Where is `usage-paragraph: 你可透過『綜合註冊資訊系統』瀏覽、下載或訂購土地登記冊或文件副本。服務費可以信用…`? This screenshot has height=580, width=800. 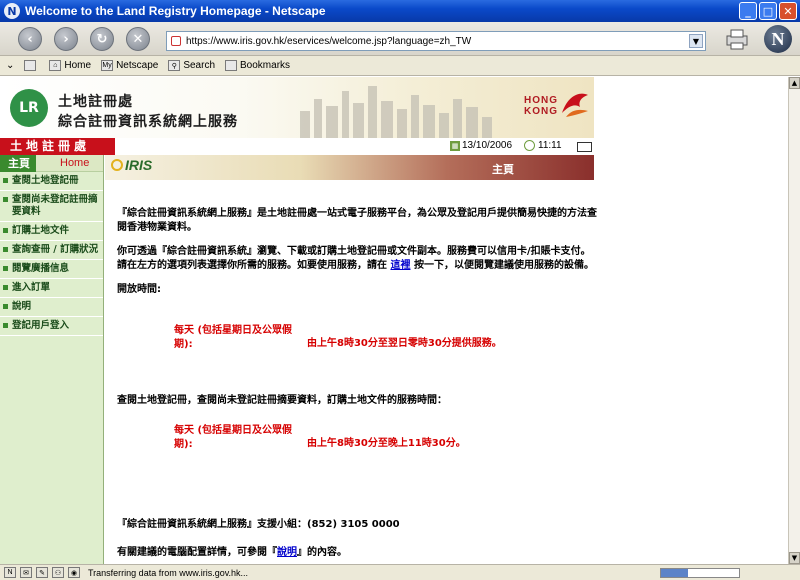 usage-paragraph: 你可透過『綜合註冊資訊系統』瀏覽、下載或訂購土地登記冊或文件副本。服務費可以信用… is located at coordinates (357, 259).